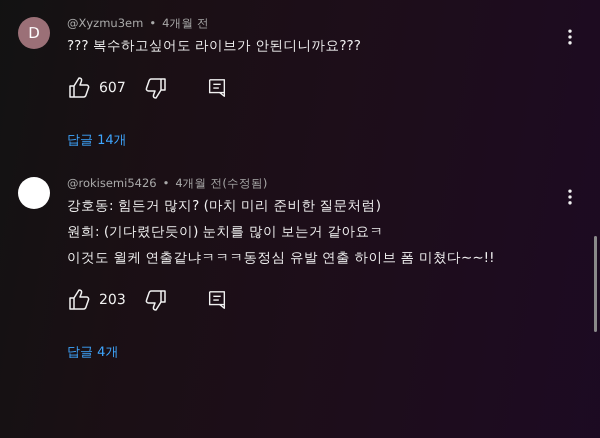 Image resolution: width=600 pixels, height=438 pixels. What do you see at coordinates (105, 23) in the screenshot?
I see `username: @Xyzmu3em` at bounding box center [105, 23].